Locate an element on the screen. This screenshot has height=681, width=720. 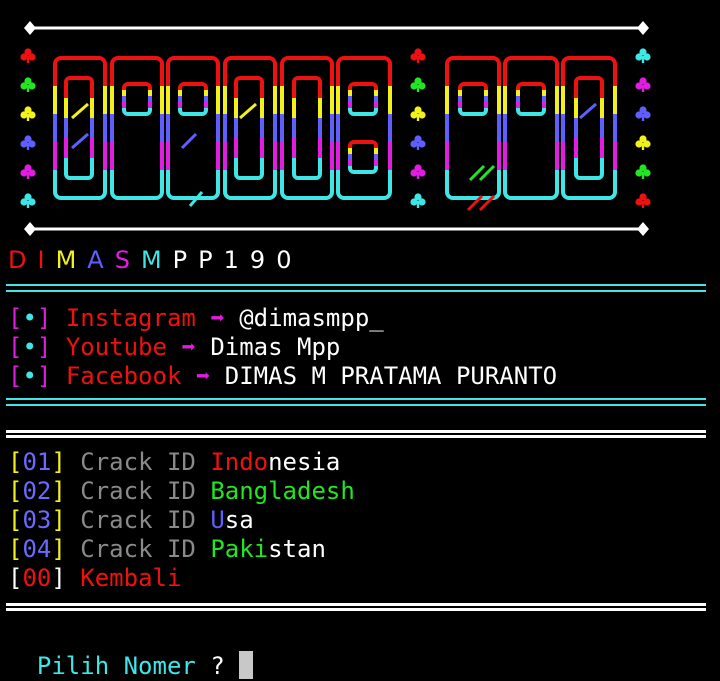
contact-value: Dimas Mpp is located at coordinates (275, 347).